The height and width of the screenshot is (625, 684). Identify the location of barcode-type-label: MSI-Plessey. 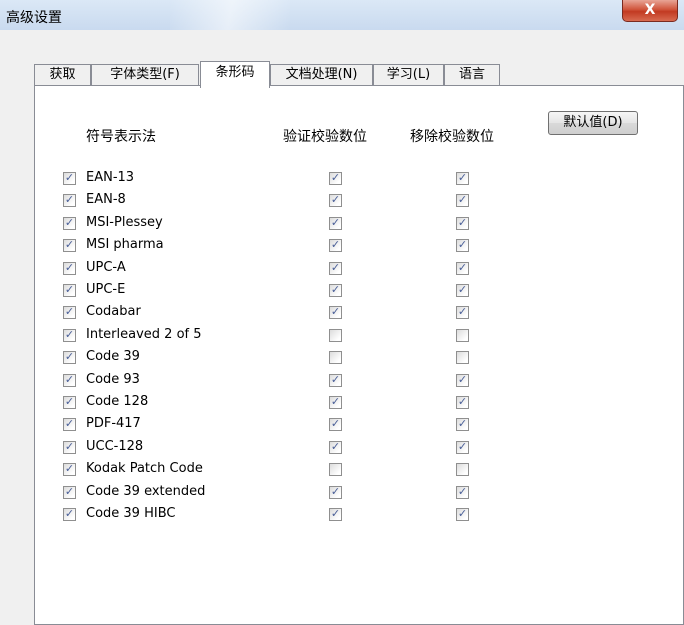
(124, 222).